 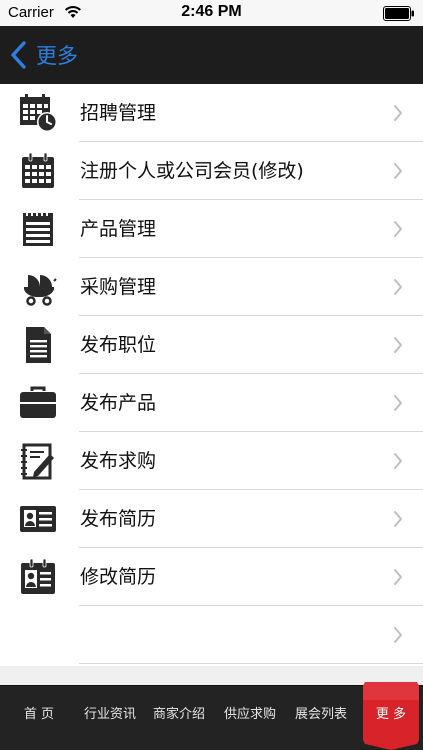 What do you see at coordinates (118, 113) in the screenshot?
I see `menu-item-label: 招聘管理` at bounding box center [118, 113].